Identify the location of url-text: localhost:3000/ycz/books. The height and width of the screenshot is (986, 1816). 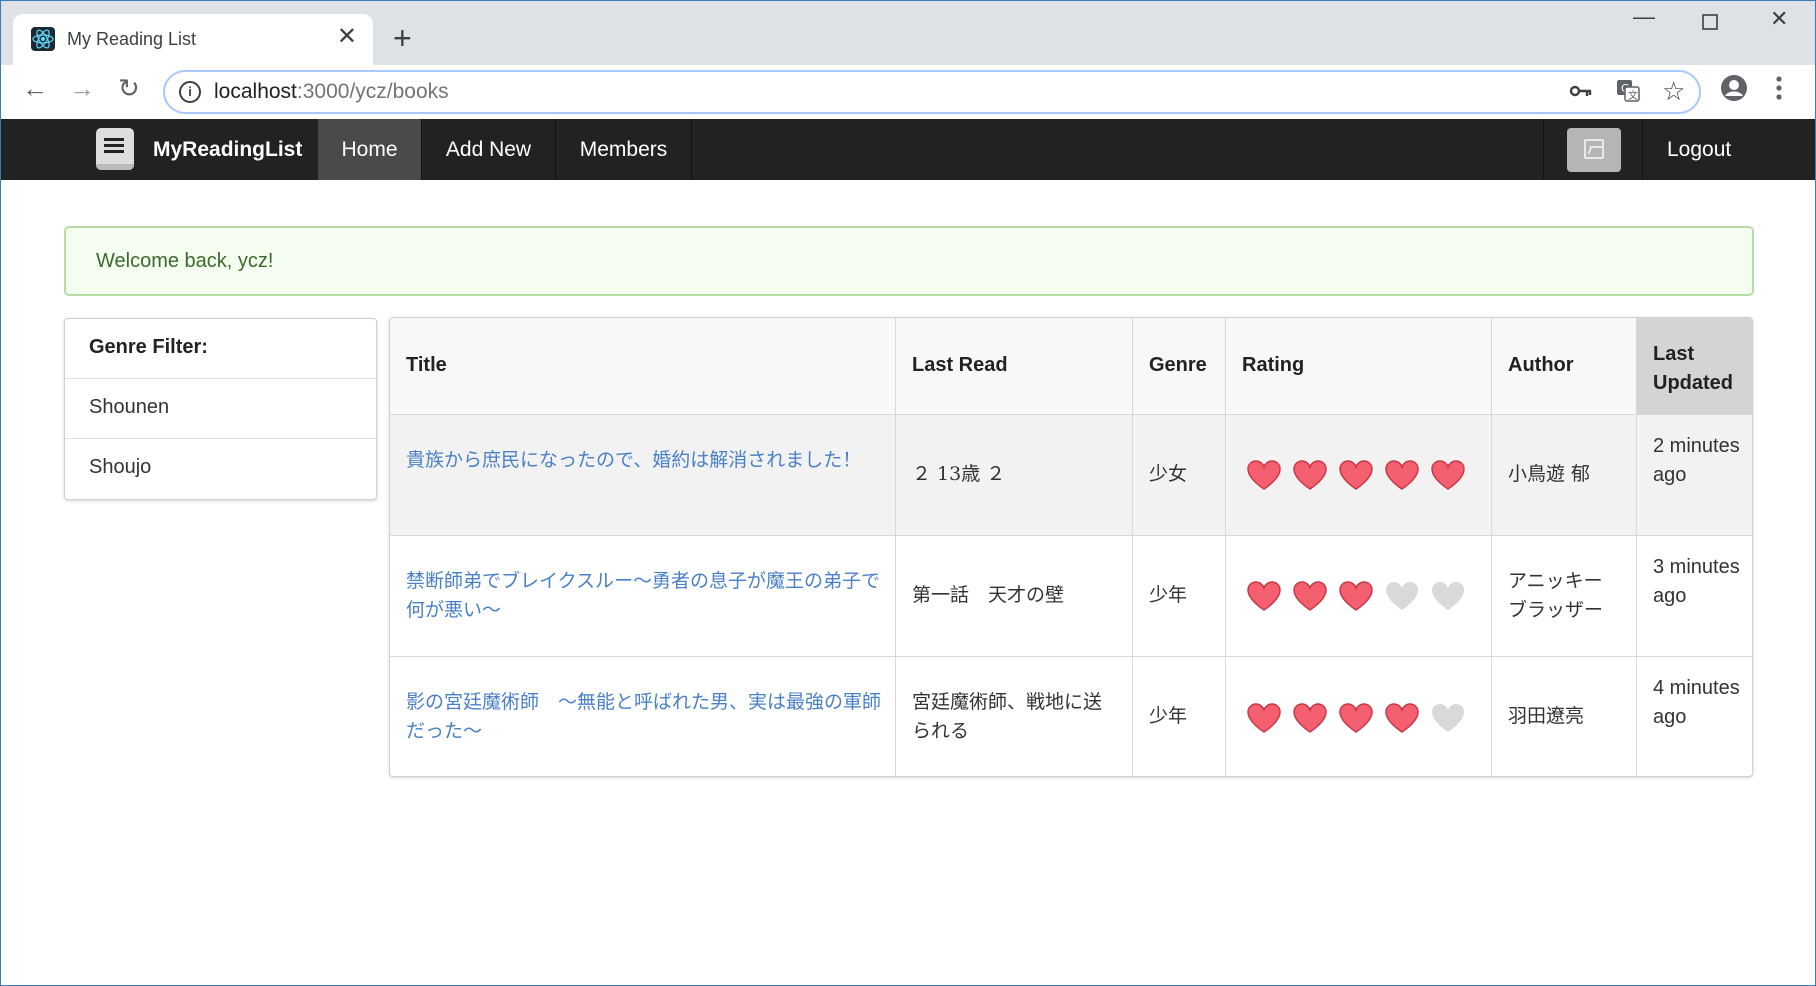
(331, 92).